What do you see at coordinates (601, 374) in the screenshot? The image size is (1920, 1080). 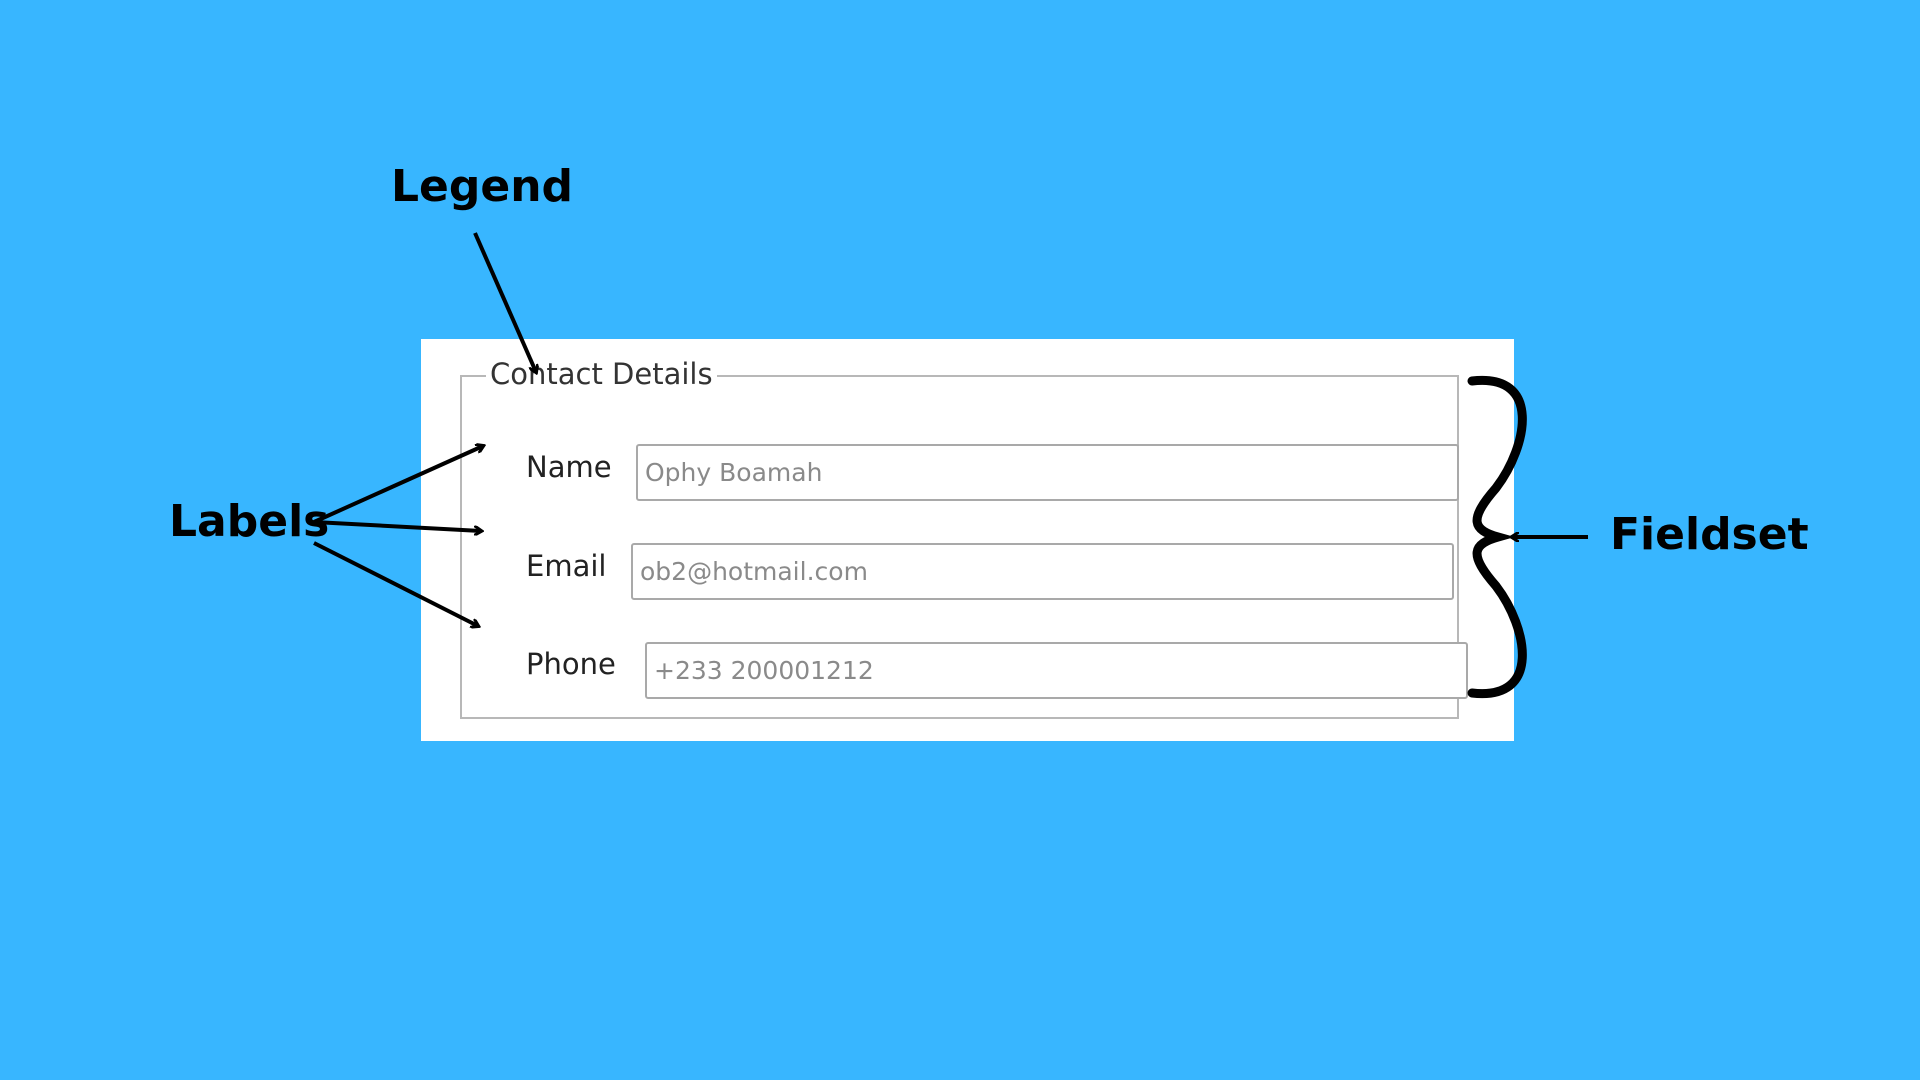 I see `fieldset-legend: Contact Details` at bounding box center [601, 374].